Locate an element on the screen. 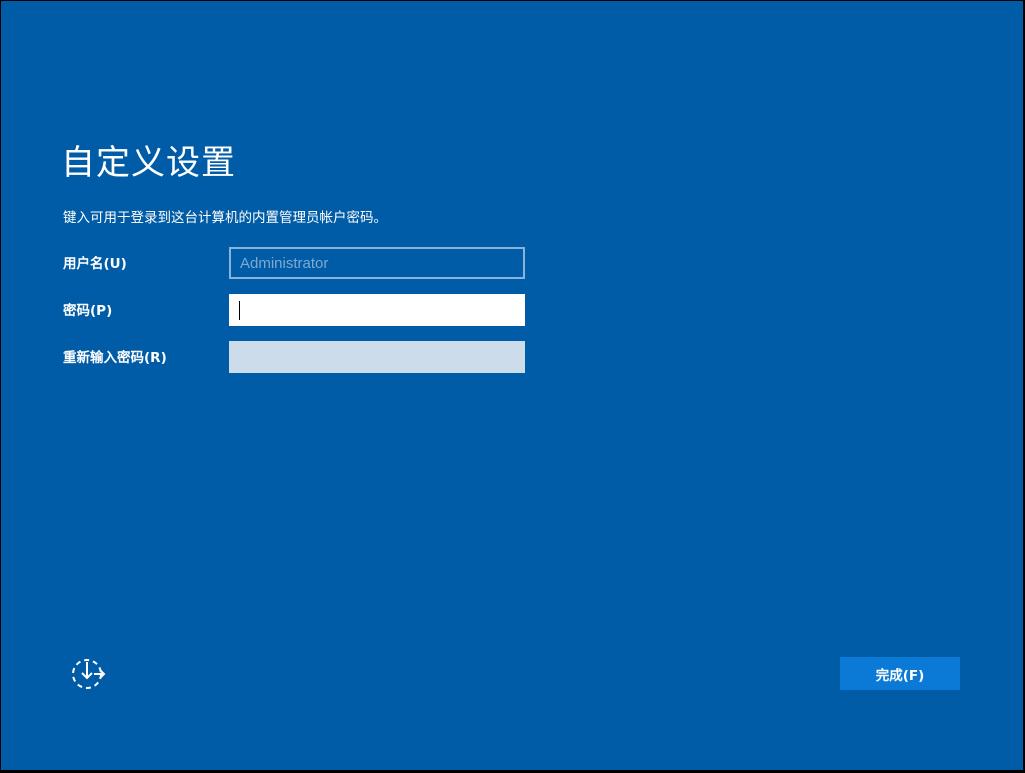 This screenshot has height=773, width=1025. page-title: 自定义设置 is located at coordinates (148, 163).